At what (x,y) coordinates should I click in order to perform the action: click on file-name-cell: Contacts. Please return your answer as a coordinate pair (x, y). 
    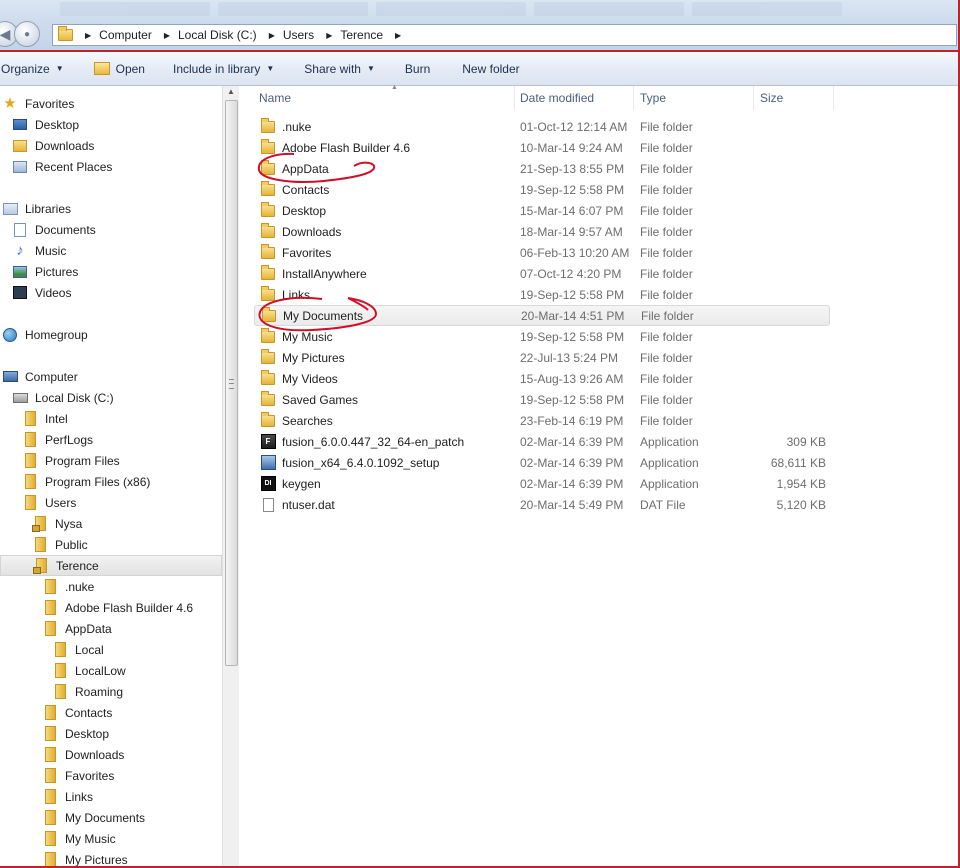
    Looking at the image, I should click on (294, 189).